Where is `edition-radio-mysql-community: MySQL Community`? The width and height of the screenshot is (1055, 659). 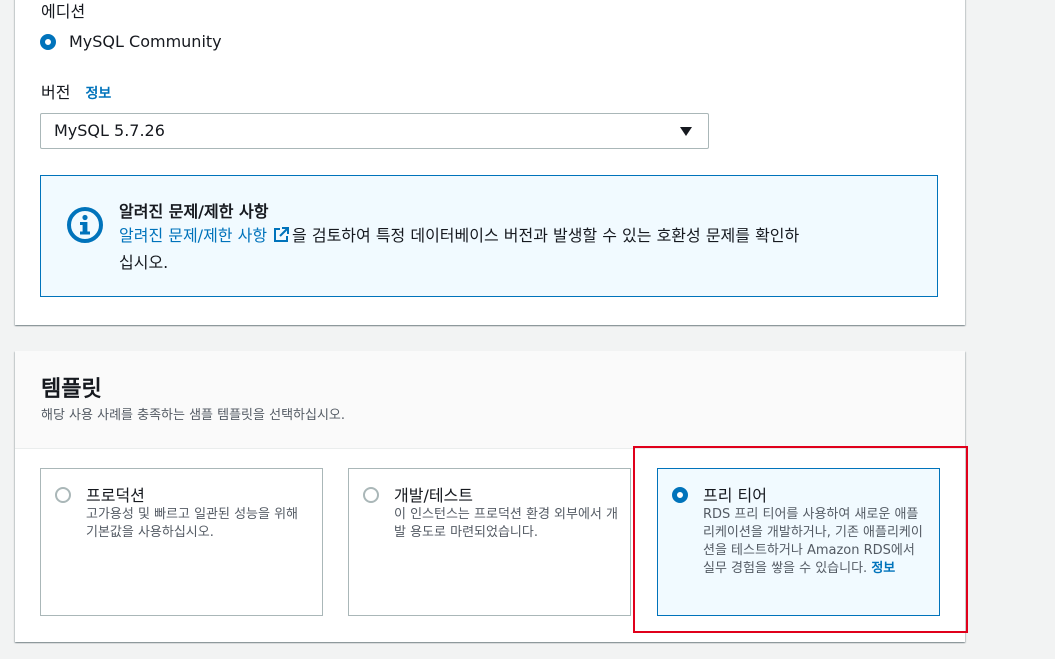 edition-radio-mysql-community: MySQL Community is located at coordinates (131, 41).